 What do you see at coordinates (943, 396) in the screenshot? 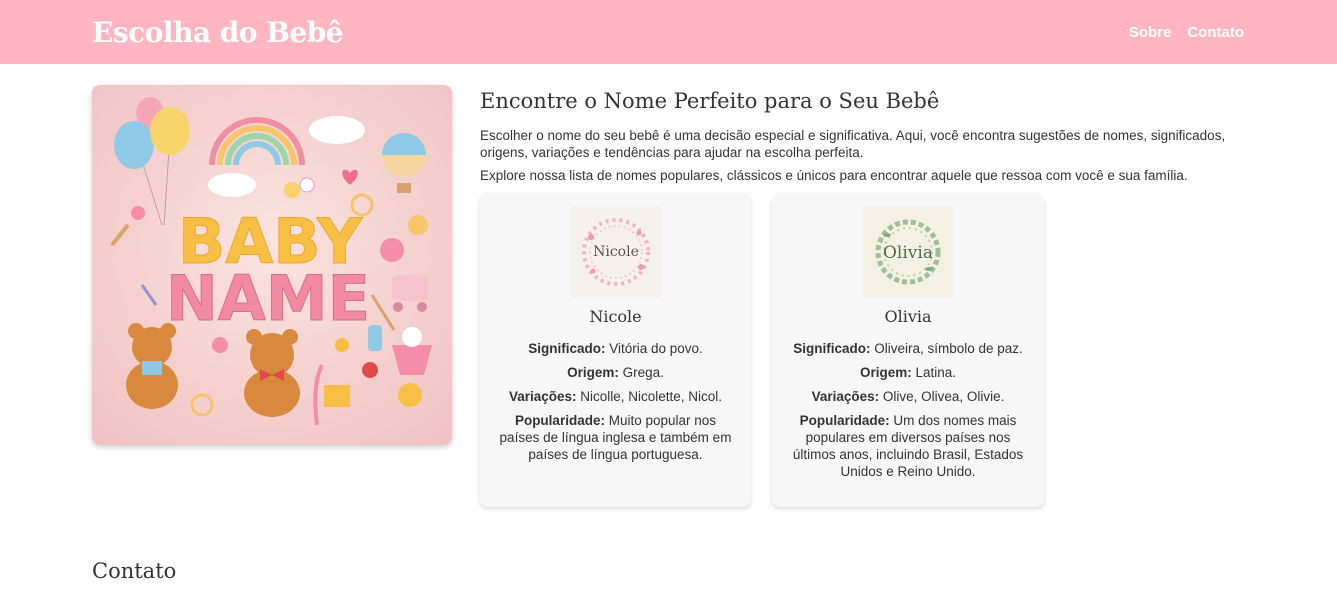
I see `variations-value: Olive, Olivea, Olivie.` at bounding box center [943, 396].